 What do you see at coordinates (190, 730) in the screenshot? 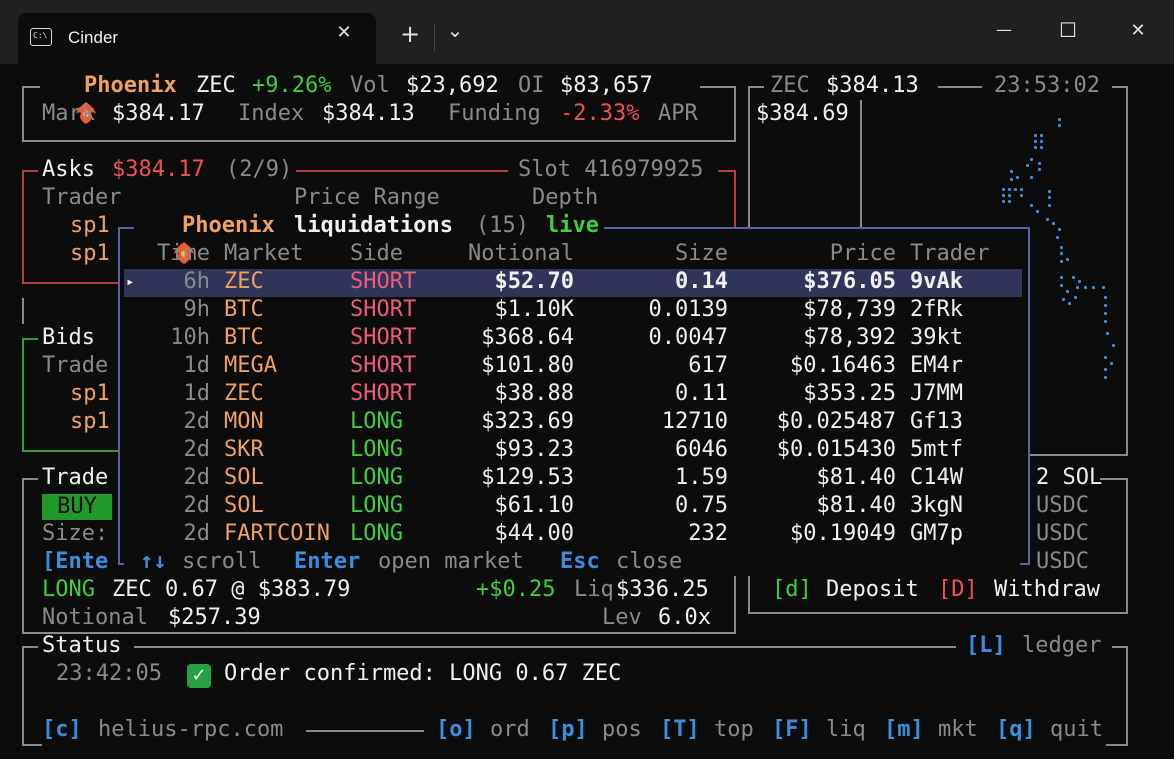
I see `rpc-endpoint: helius-rpc.com` at bounding box center [190, 730].